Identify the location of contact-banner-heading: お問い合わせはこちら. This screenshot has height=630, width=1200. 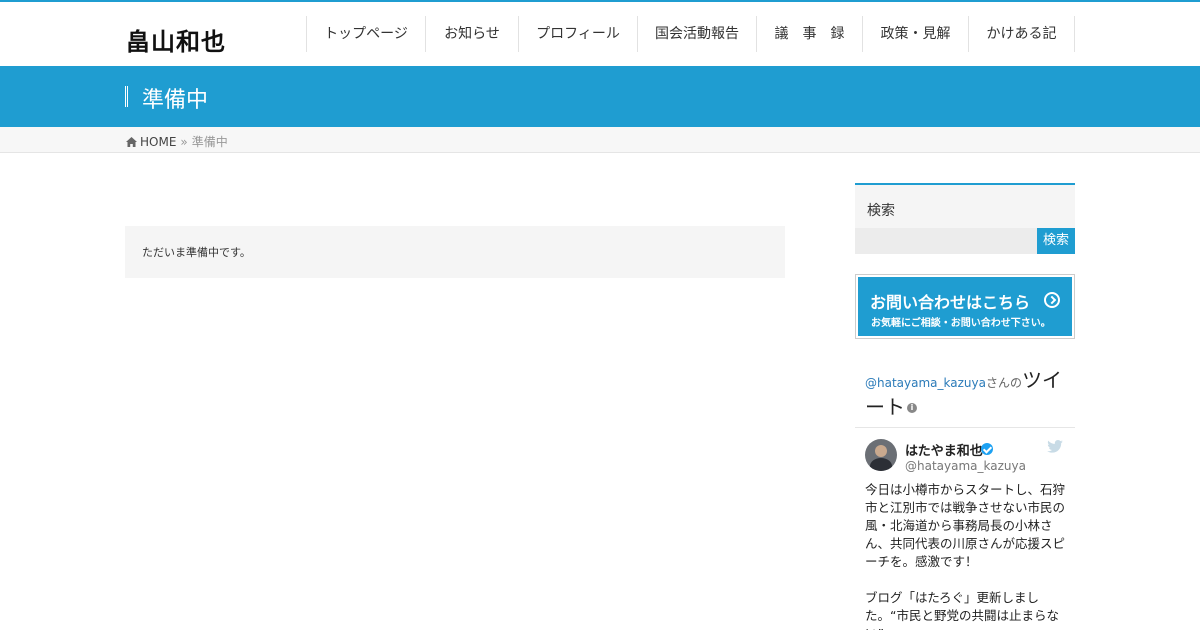
(950, 302).